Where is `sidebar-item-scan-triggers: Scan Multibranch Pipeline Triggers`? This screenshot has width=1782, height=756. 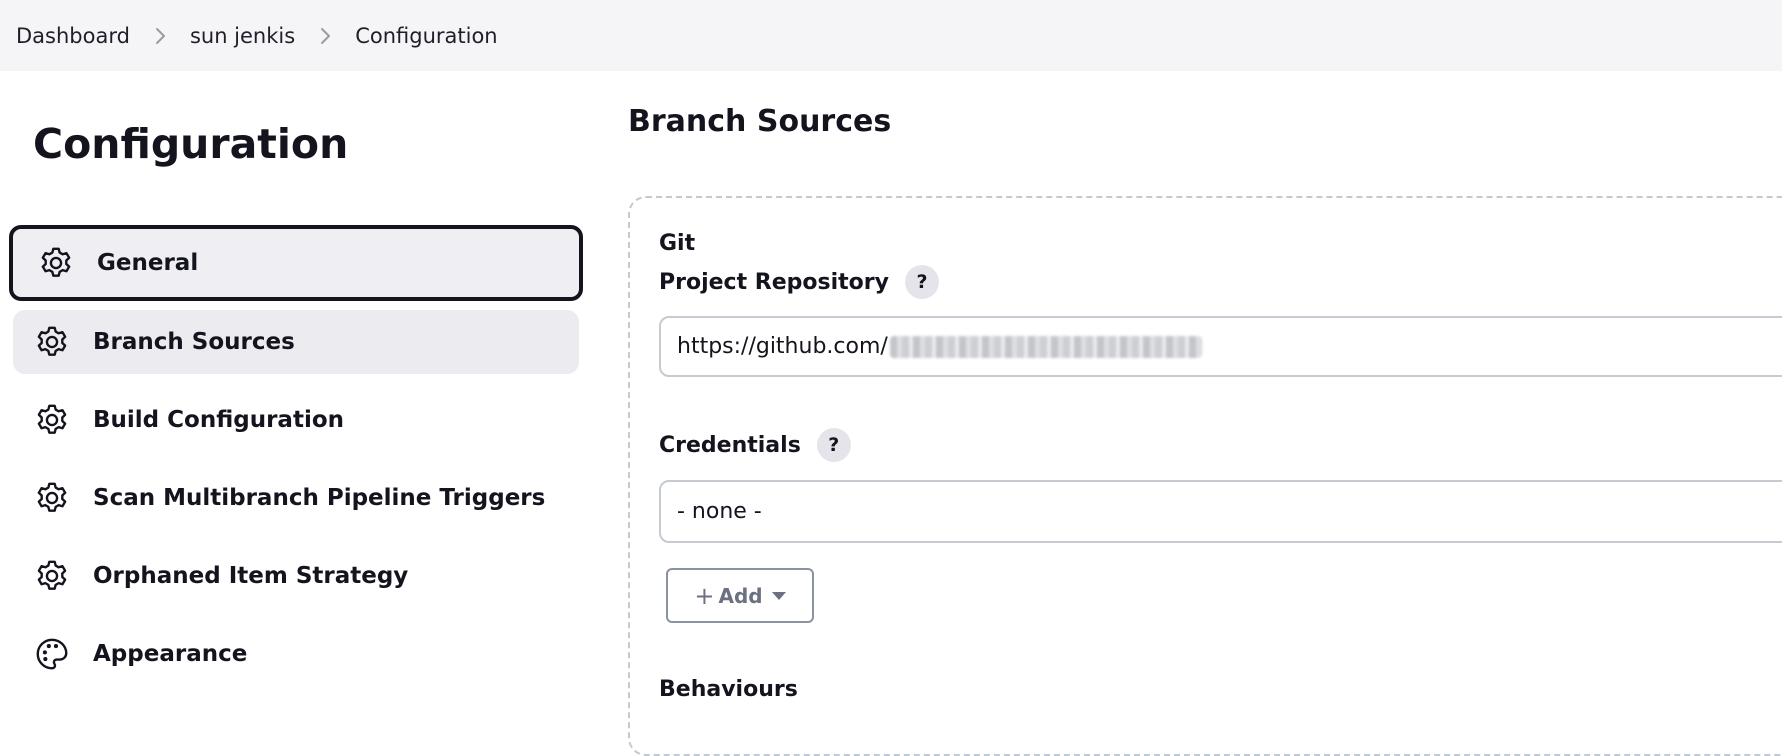
sidebar-item-scan-triggers: Scan Multibranch Pipeline Triggers is located at coordinates (296, 498).